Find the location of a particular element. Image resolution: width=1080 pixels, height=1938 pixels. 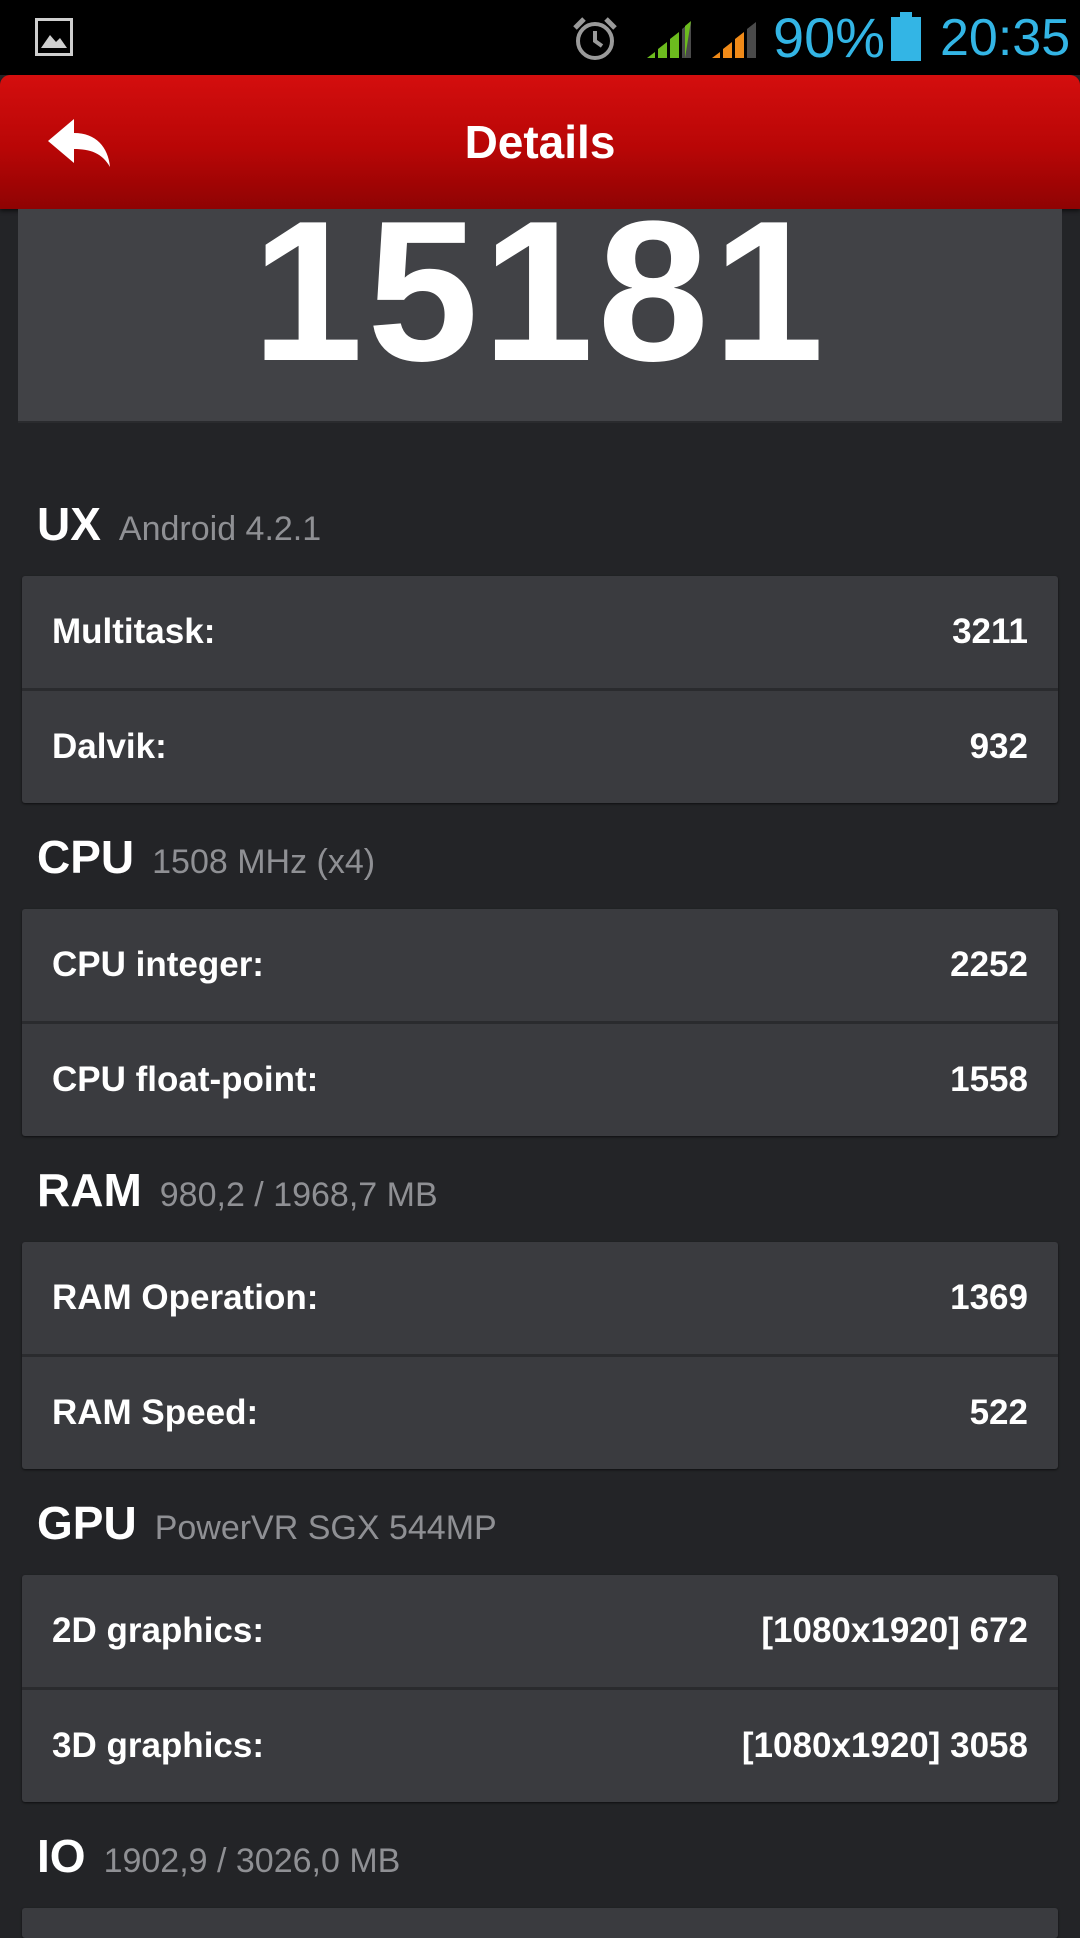

result-value: 932 is located at coordinates (998, 746).